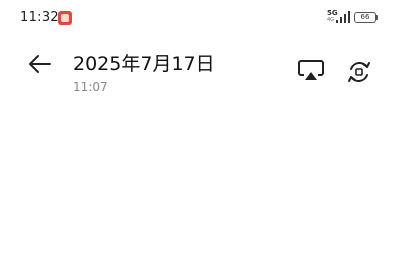 Image resolution: width=401 pixels, height=278 pixels. Describe the element at coordinates (65, 18) in the screenshot. I see `app-notification-icon` at that location.